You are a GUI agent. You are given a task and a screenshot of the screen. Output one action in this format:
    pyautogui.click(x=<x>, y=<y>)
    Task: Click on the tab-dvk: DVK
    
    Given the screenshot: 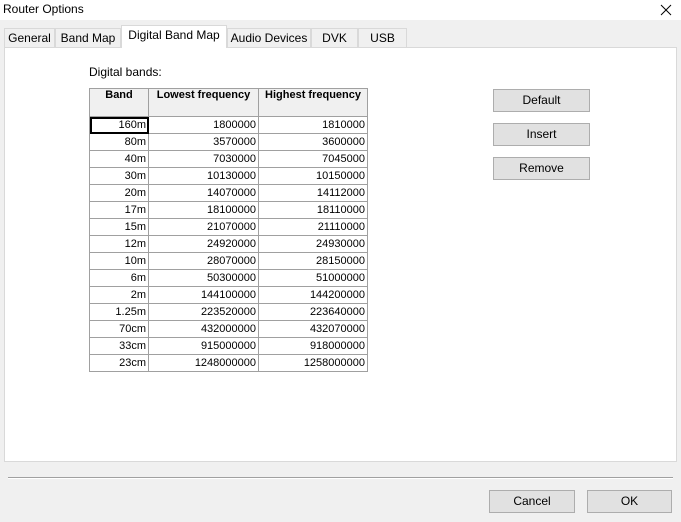 What is the action you would take?
    pyautogui.click(x=334, y=37)
    